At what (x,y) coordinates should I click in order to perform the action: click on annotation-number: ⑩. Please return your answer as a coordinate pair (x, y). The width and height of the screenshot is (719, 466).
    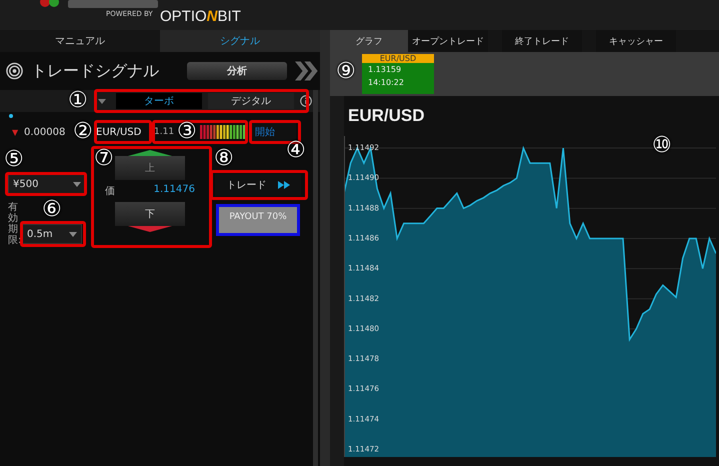
    Looking at the image, I should click on (662, 146).